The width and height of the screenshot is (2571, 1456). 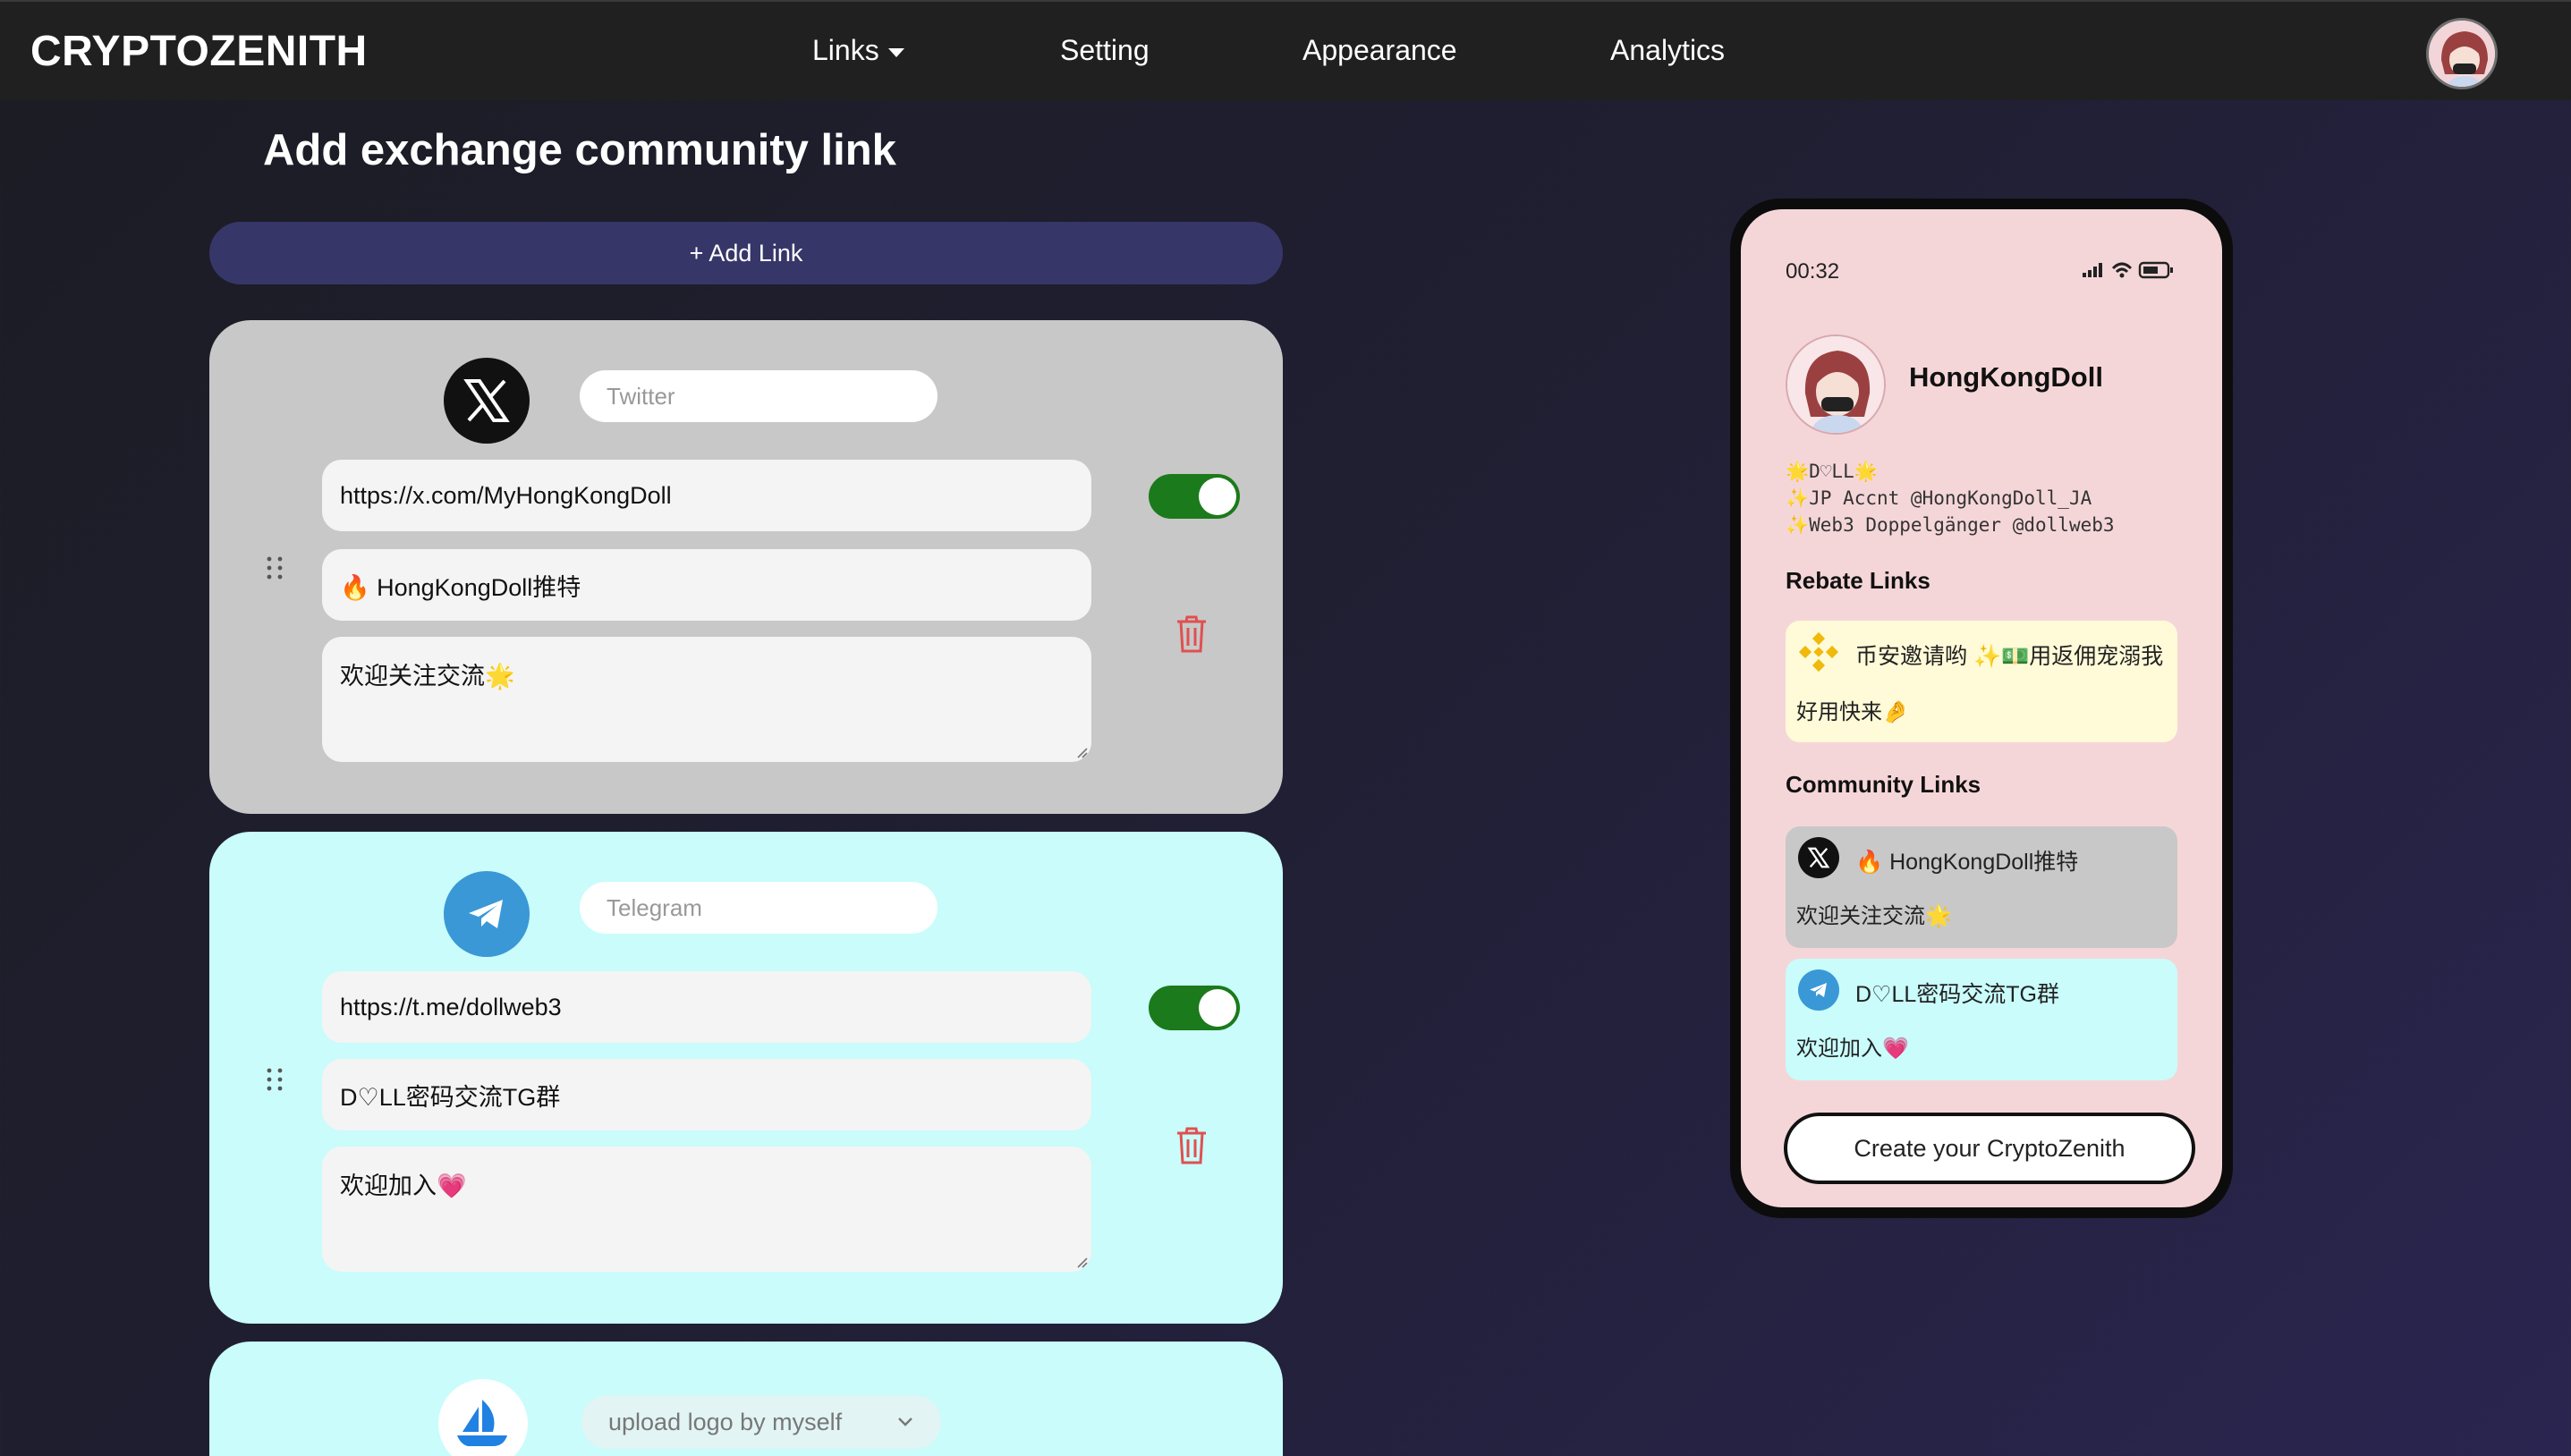 What do you see at coordinates (706, 699) in the screenshot?
I see `link-description-textarea: 欢迎关注交流🌟` at bounding box center [706, 699].